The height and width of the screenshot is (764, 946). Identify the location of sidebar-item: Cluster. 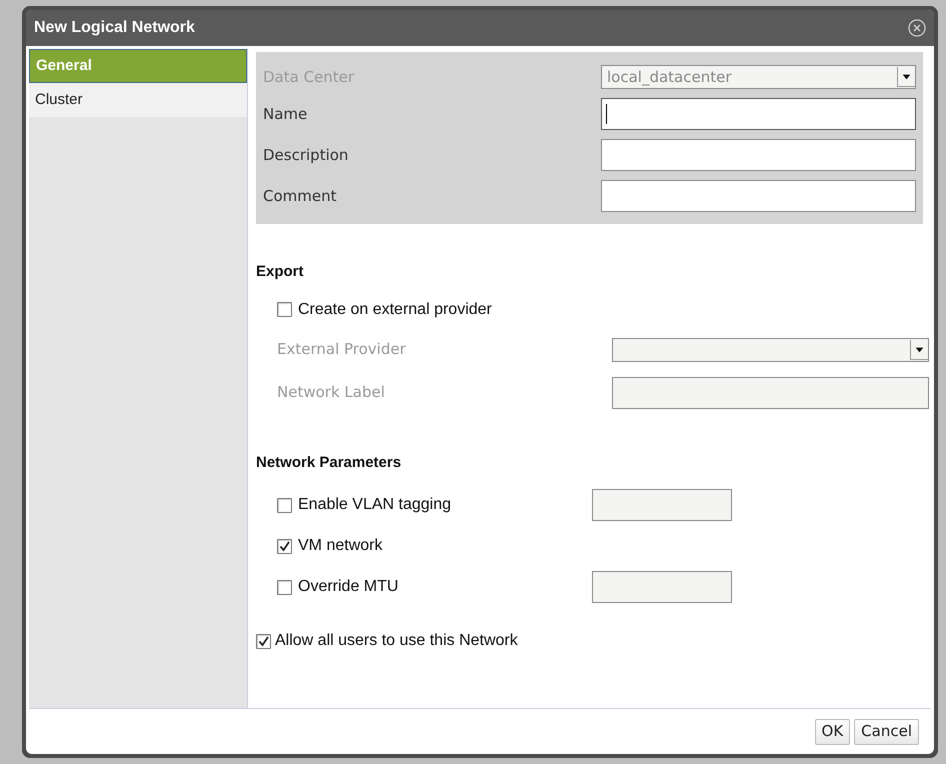
(138, 100).